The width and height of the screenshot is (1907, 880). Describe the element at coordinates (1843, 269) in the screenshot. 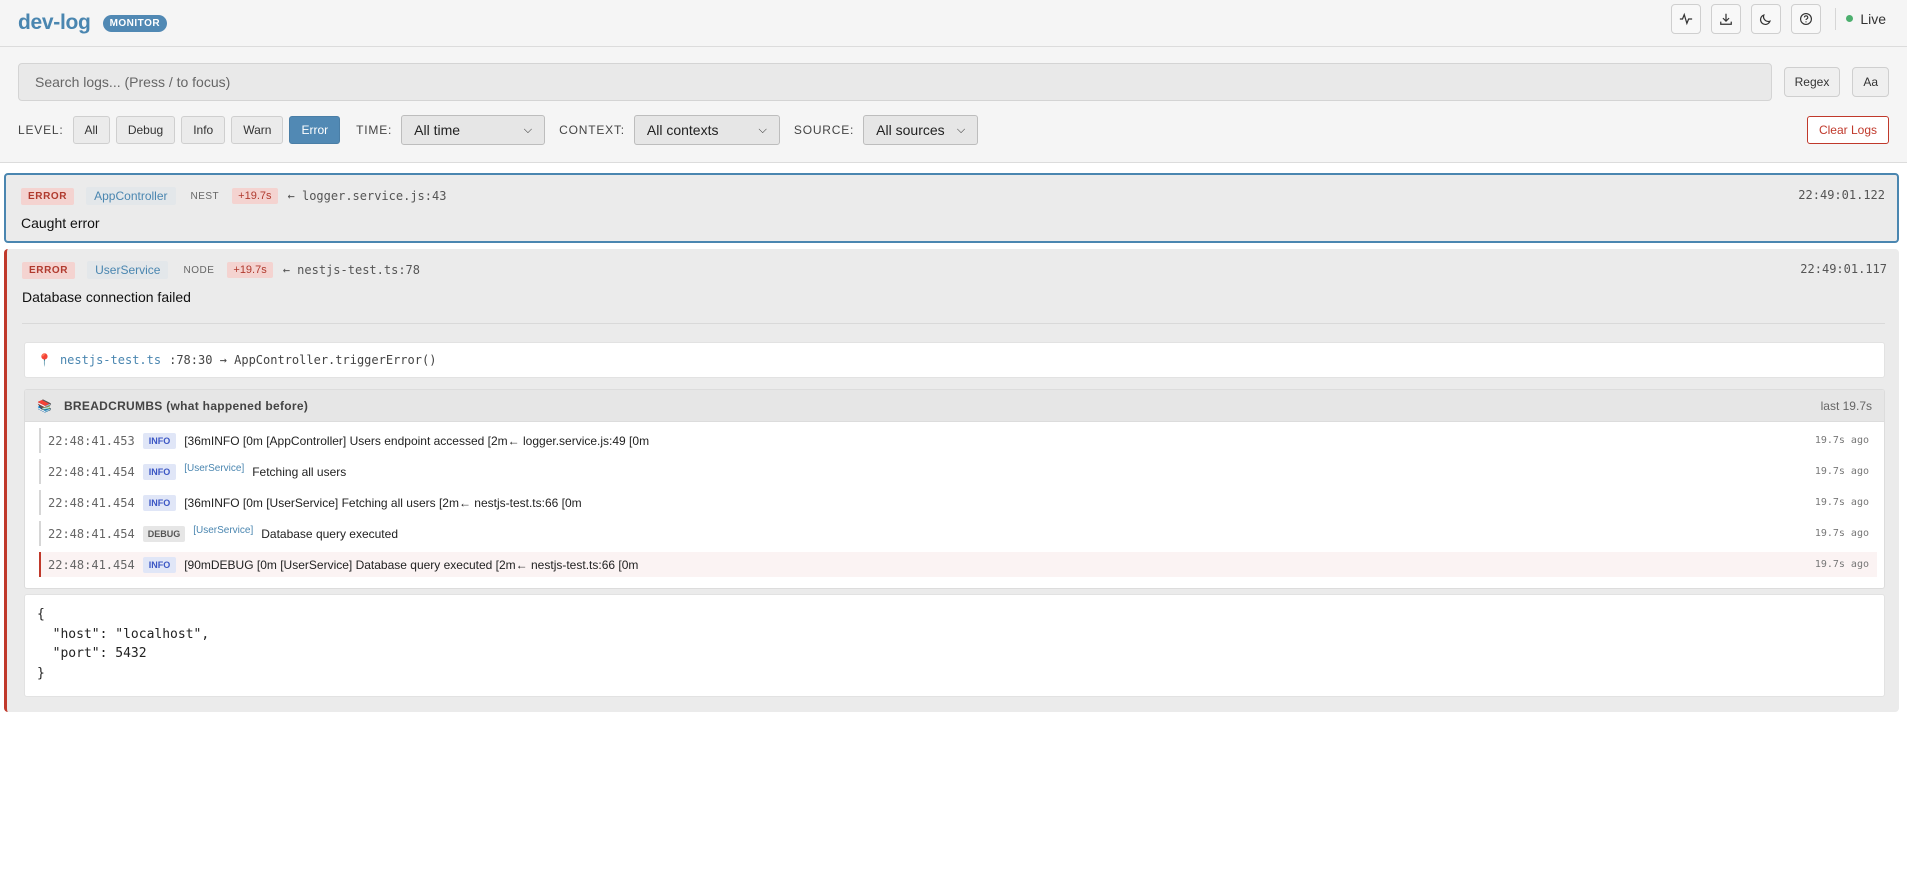

I see `log-timestamp: 22:49:01.117` at that location.